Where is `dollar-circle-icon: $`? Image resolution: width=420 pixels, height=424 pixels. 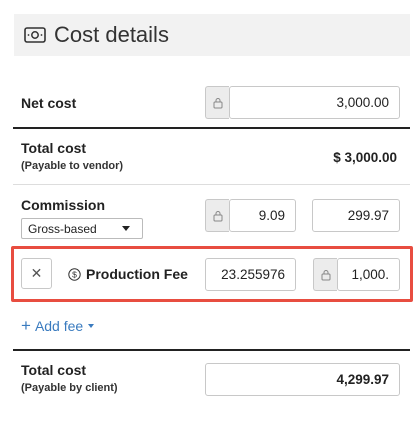
dollar-circle-icon: $ is located at coordinates (74, 274).